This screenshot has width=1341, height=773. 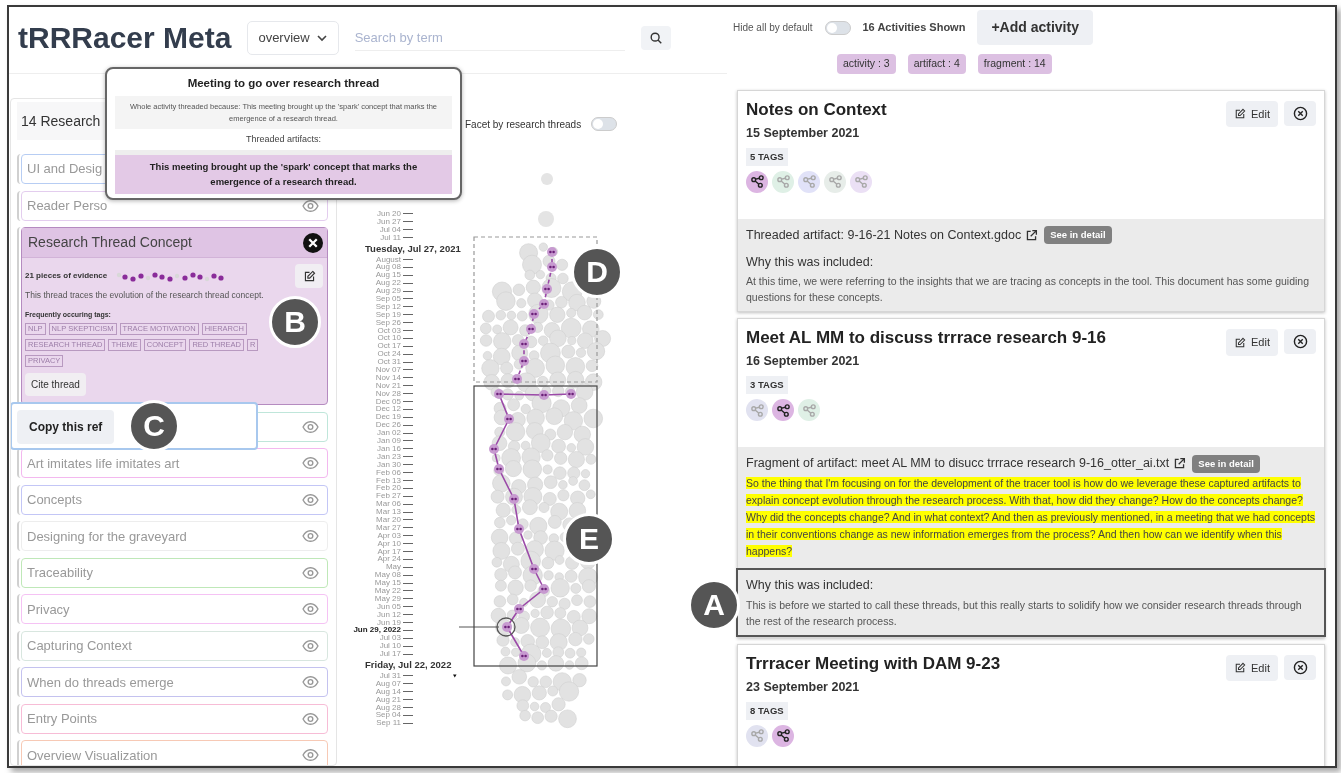 I want to click on thread-title: Research Thread Concept, so click(x=110, y=242).